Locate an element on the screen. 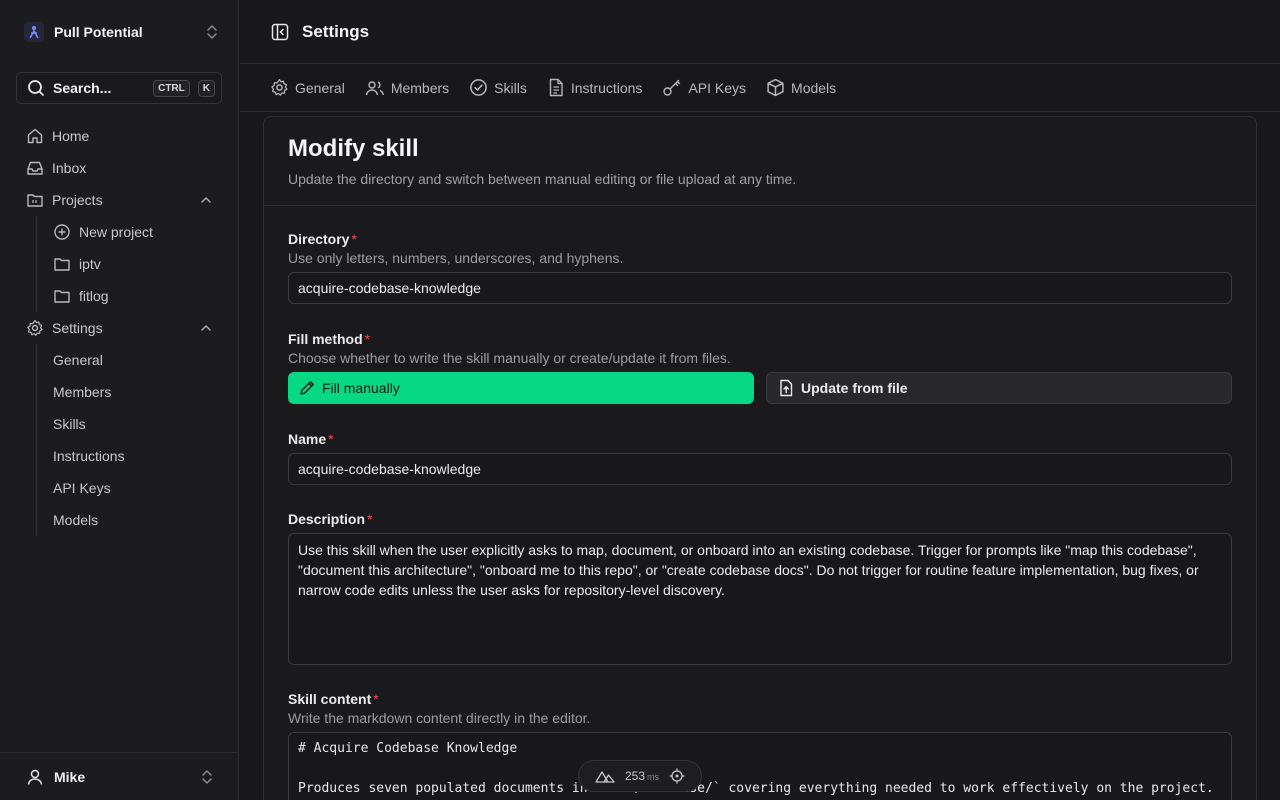 This screenshot has width=1280, height=800. name-field: Name * acquire-codebase-knowledge is located at coordinates (760, 458).